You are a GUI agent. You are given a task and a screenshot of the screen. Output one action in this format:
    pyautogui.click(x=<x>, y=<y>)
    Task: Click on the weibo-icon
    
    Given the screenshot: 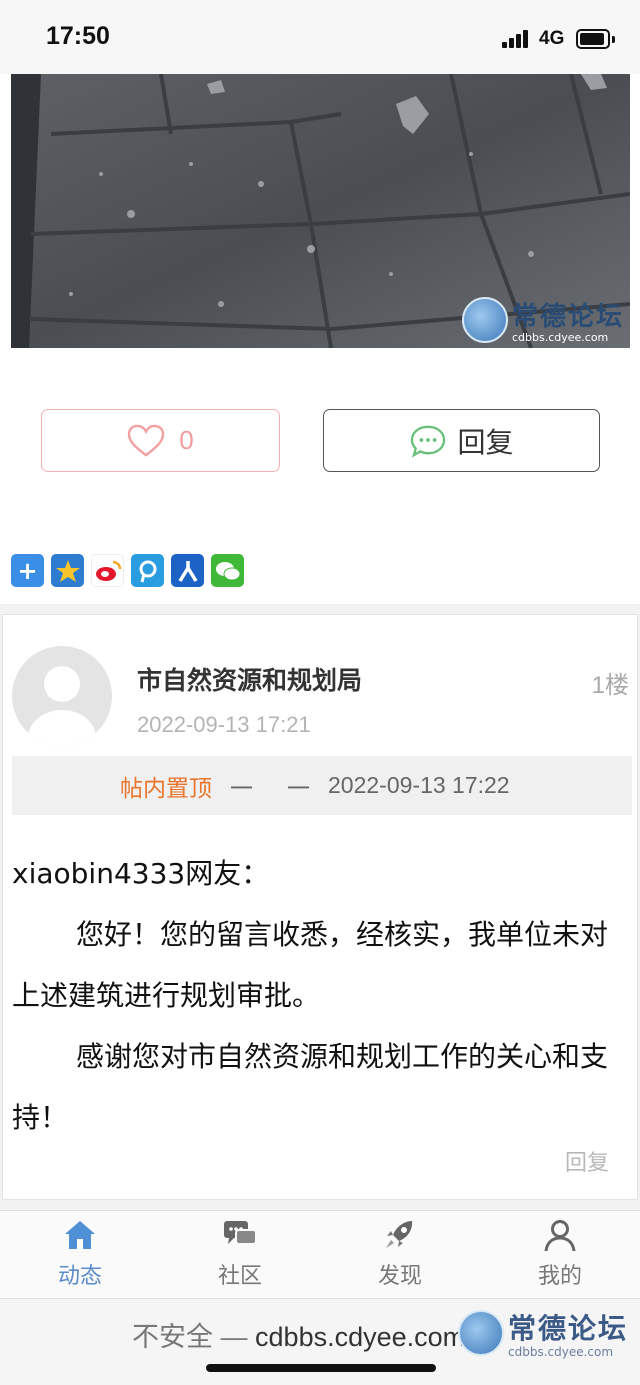 What is the action you would take?
    pyautogui.click(x=107, y=570)
    